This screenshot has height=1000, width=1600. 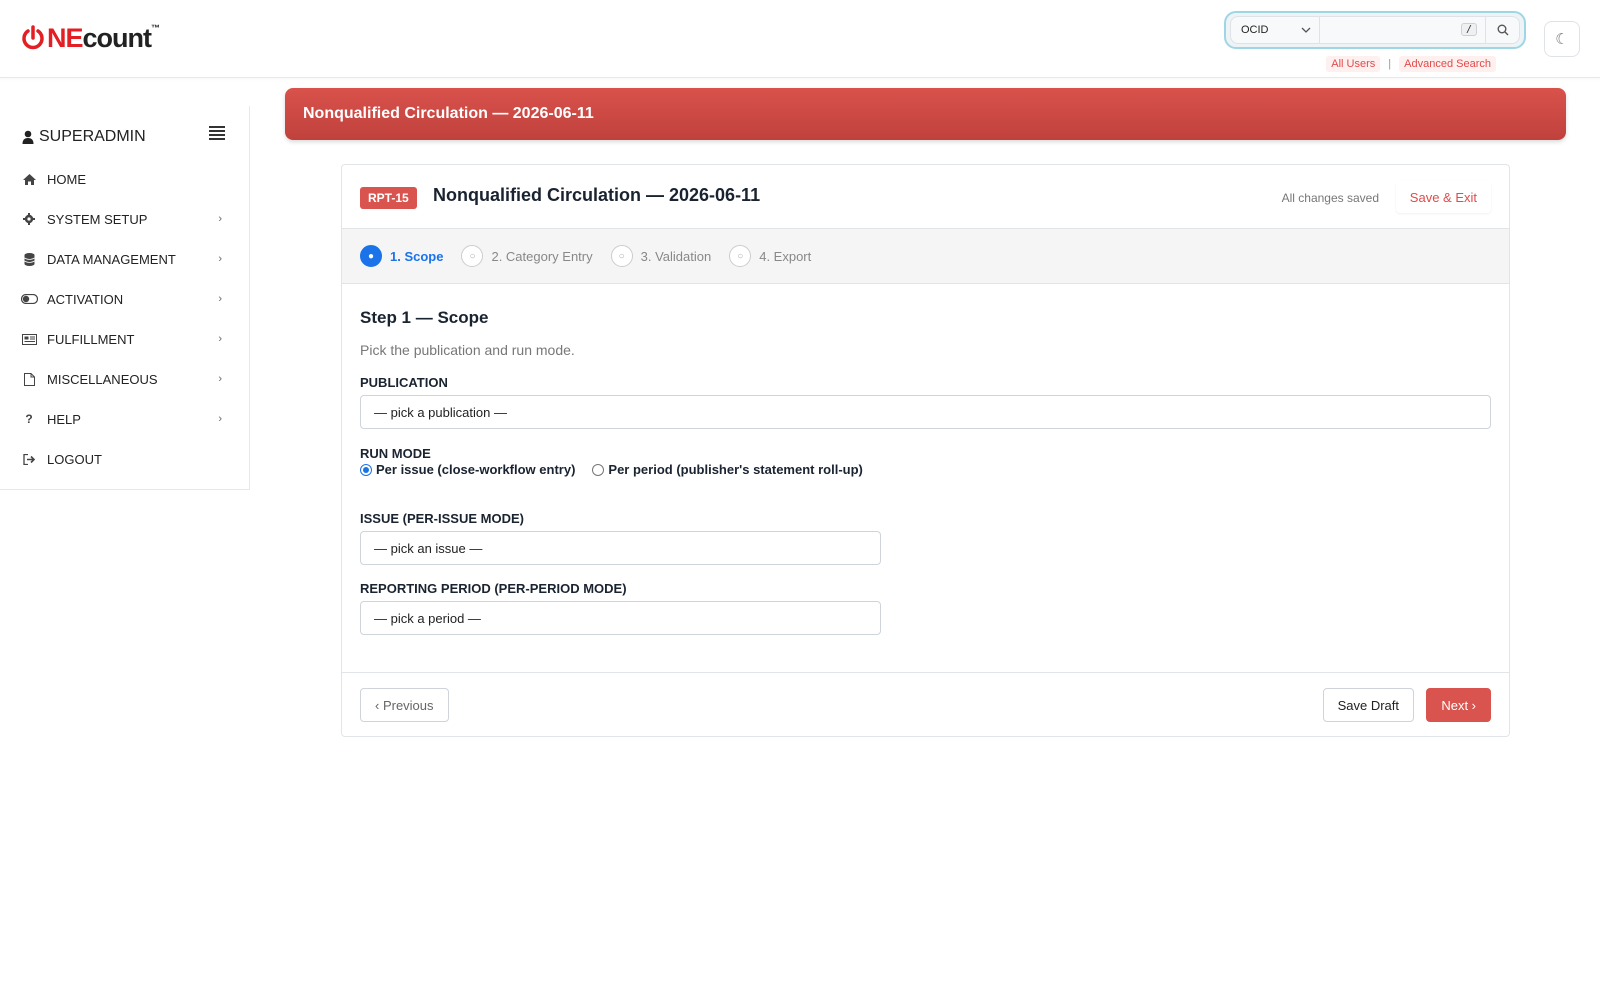 What do you see at coordinates (371, 256) in the screenshot?
I see `step-indicator-icon: ●` at bounding box center [371, 256].